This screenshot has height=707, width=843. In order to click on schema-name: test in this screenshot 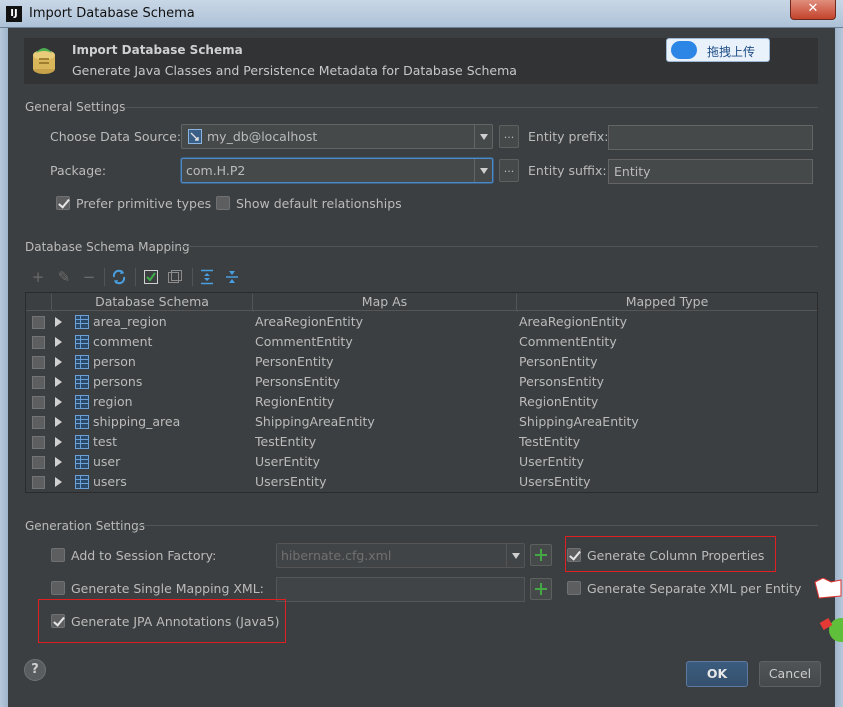, I will do `click(105, 441)`.